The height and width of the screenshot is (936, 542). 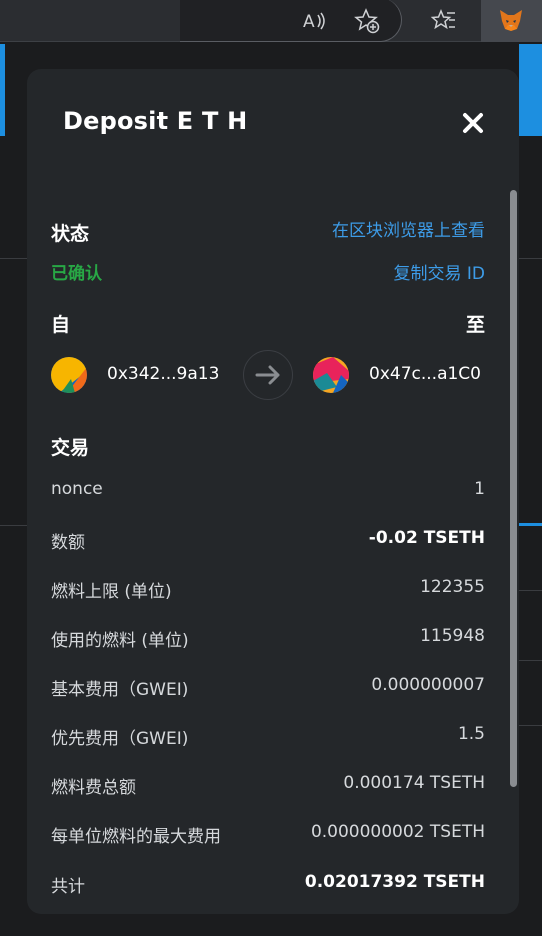 What do you see at coordinates (426, 538) in the screenshot?
I see `amount-value: -0.02 TSETH` at bounding box center [426, 538].